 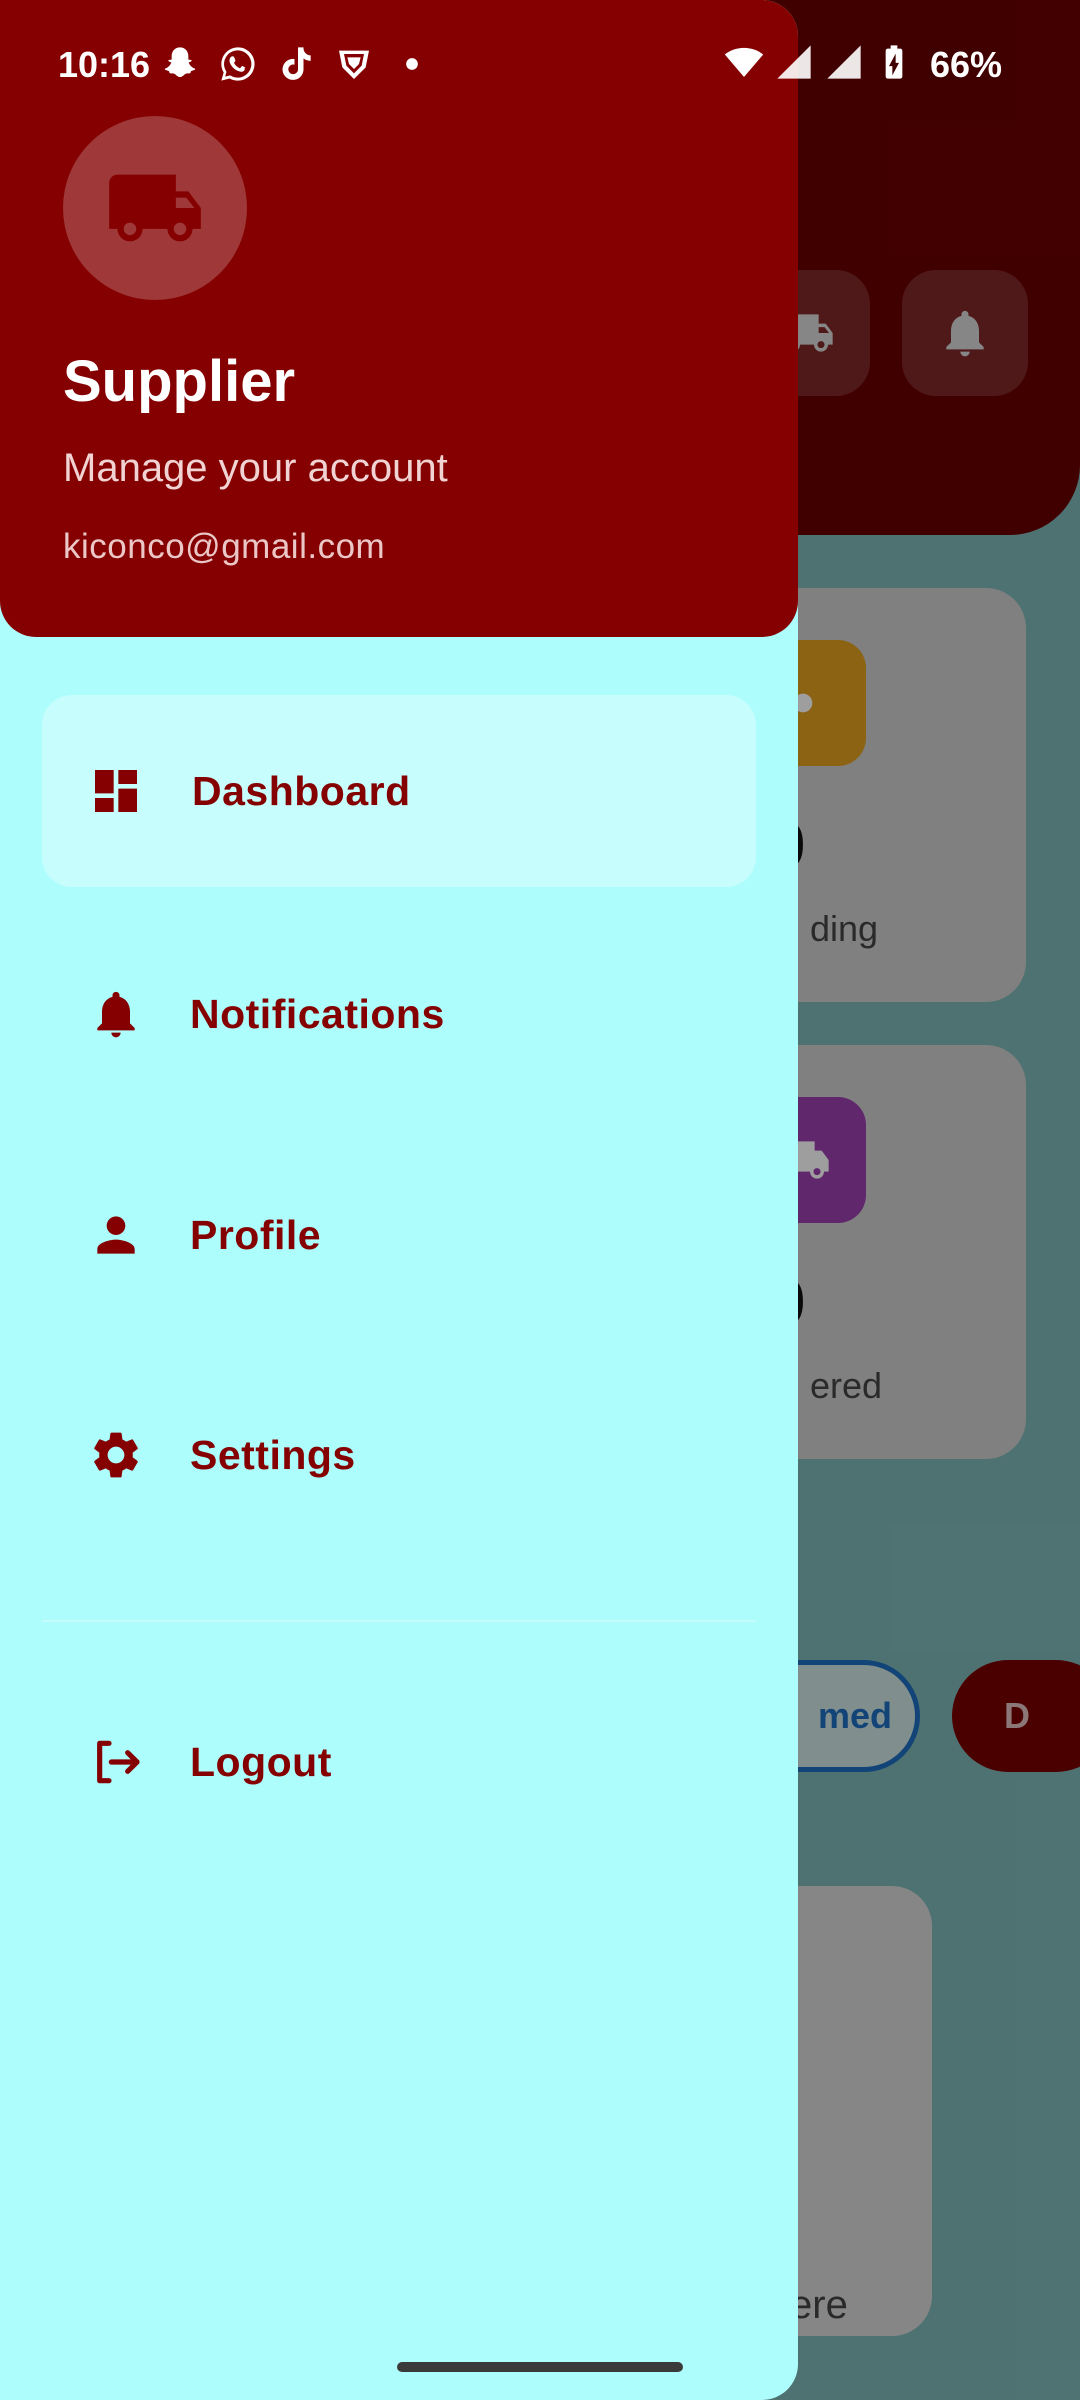 What do you see at coordinates (273, 1454) in the screenshot?
I see `nav-item-label: Settings` at bounding box center [273, 1454].